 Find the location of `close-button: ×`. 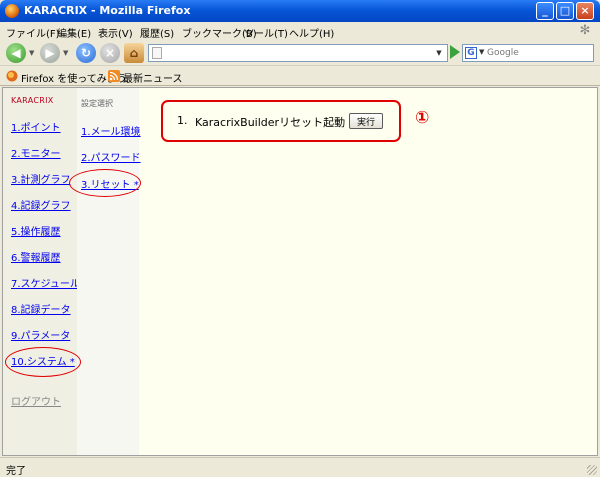

close-button: × is located at coordinates (585, 11).